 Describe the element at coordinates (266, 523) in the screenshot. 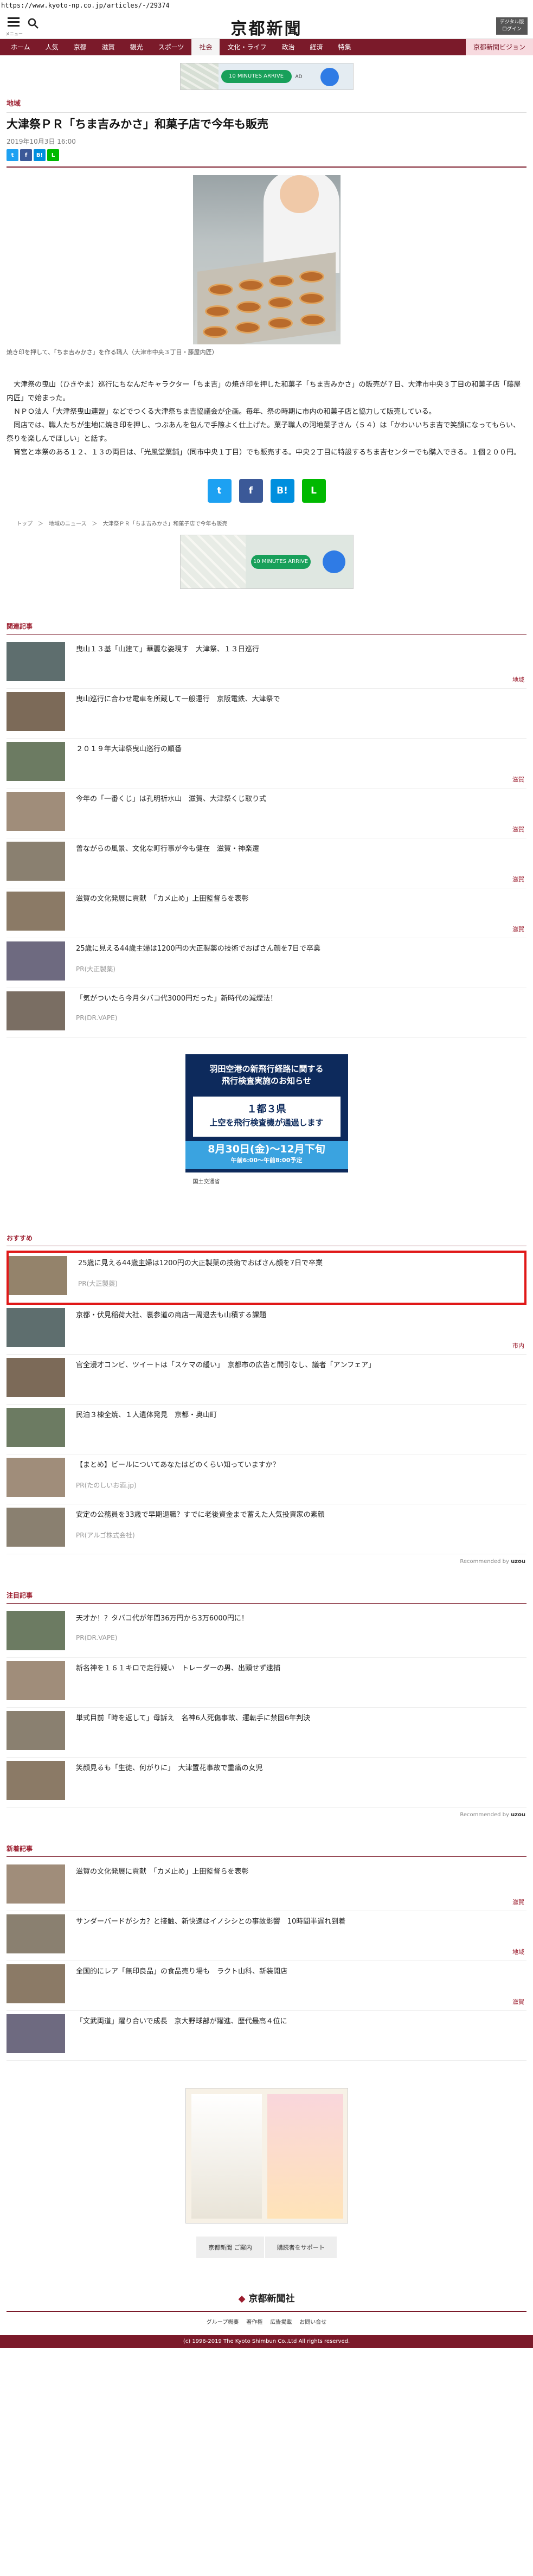

I see `breadcrumb: トップ ＞ 地域のニュース ＞ 大津祭ＰＲ「ちま吉みかさ」和菓子店で今年も販売` at that location.